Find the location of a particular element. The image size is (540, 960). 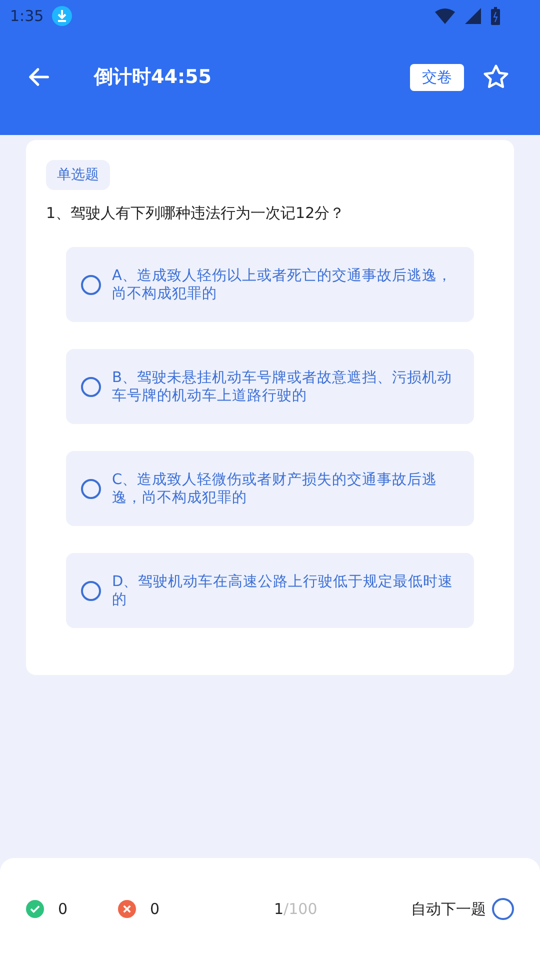

answer-option: C、造成致人轻微伤或者财产损失的交通事故后逃逸，尚不构成犯罪的 is located at coordinates (270, 488).